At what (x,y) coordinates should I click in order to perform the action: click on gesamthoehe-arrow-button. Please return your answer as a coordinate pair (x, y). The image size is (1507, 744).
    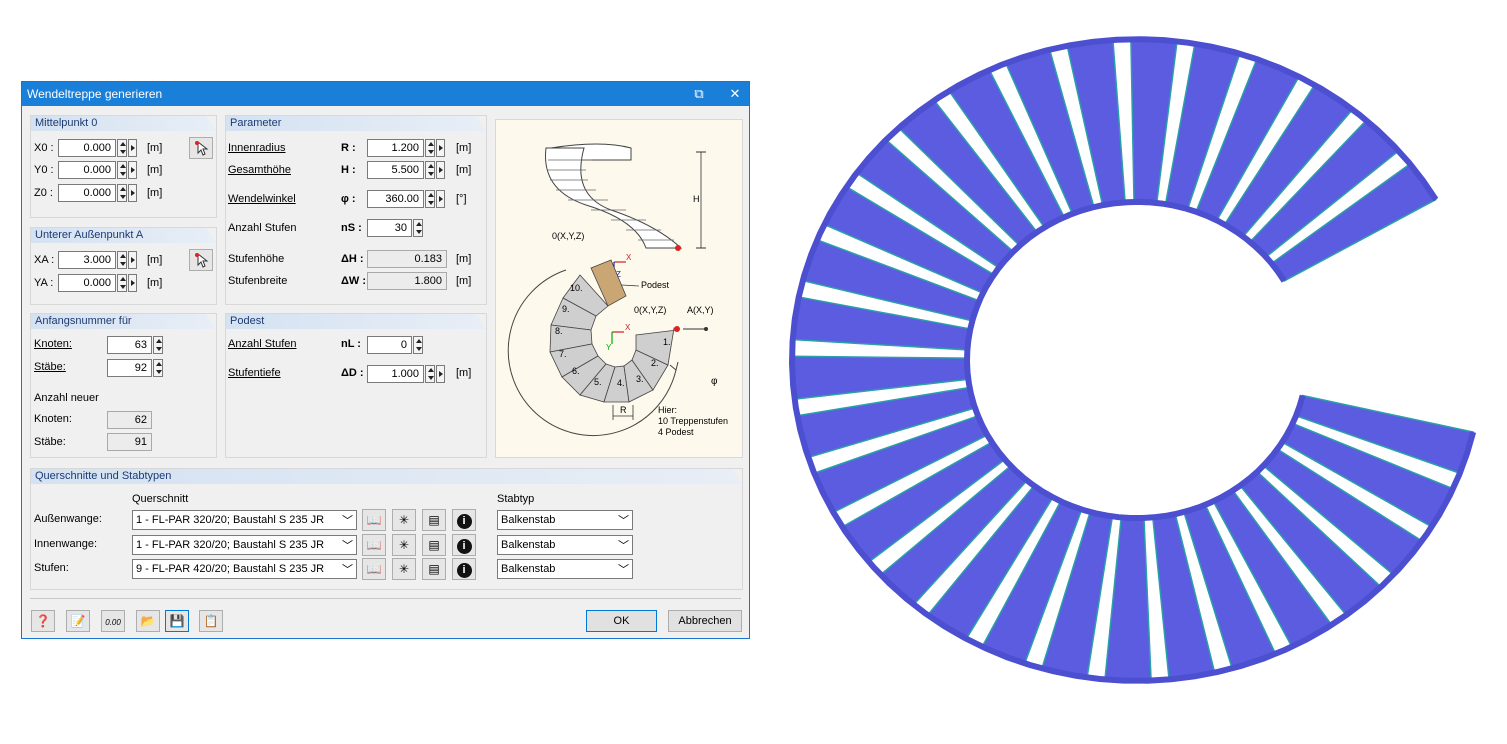
    Looking at the image, I should click on (440, 170).